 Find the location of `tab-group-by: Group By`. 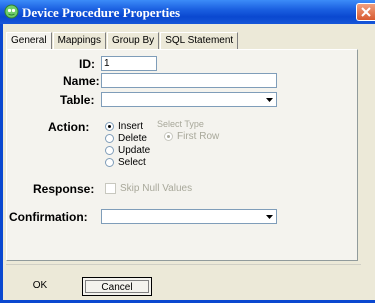

tab-group-by: Group By is located at coordinates (133, 40).